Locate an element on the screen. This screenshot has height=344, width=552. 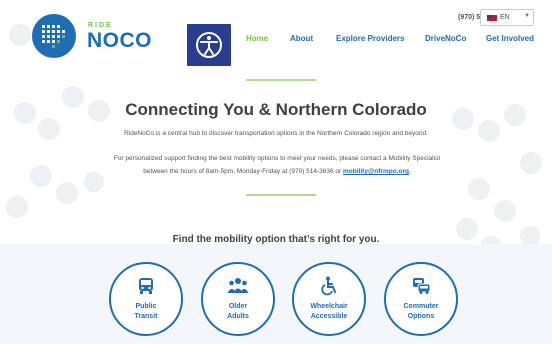
option-commuter-options: Commuter Options is located at coordinates (421, 299).